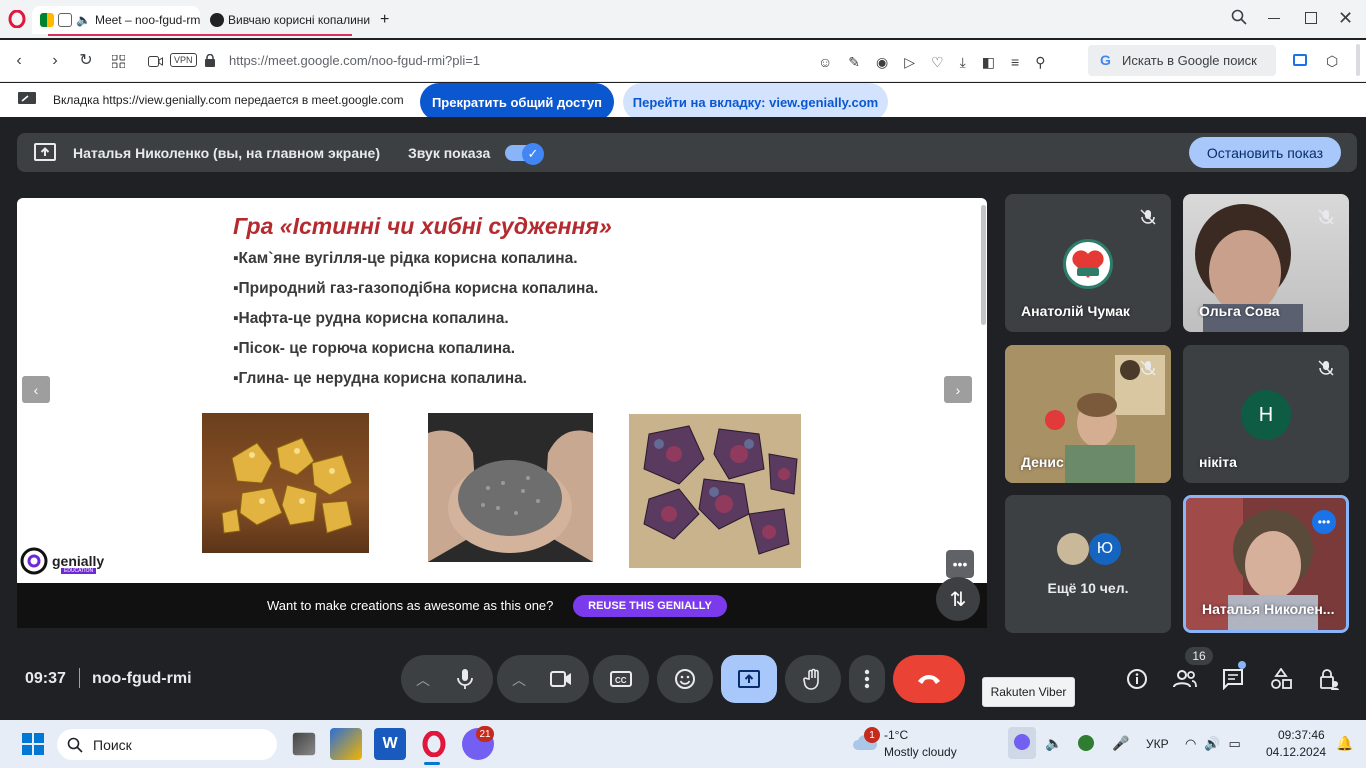  What do you see at coordinates (1324, 522) in the screenshot?
I see `more-options-icon: •••` at bounding box center [1324, 522].